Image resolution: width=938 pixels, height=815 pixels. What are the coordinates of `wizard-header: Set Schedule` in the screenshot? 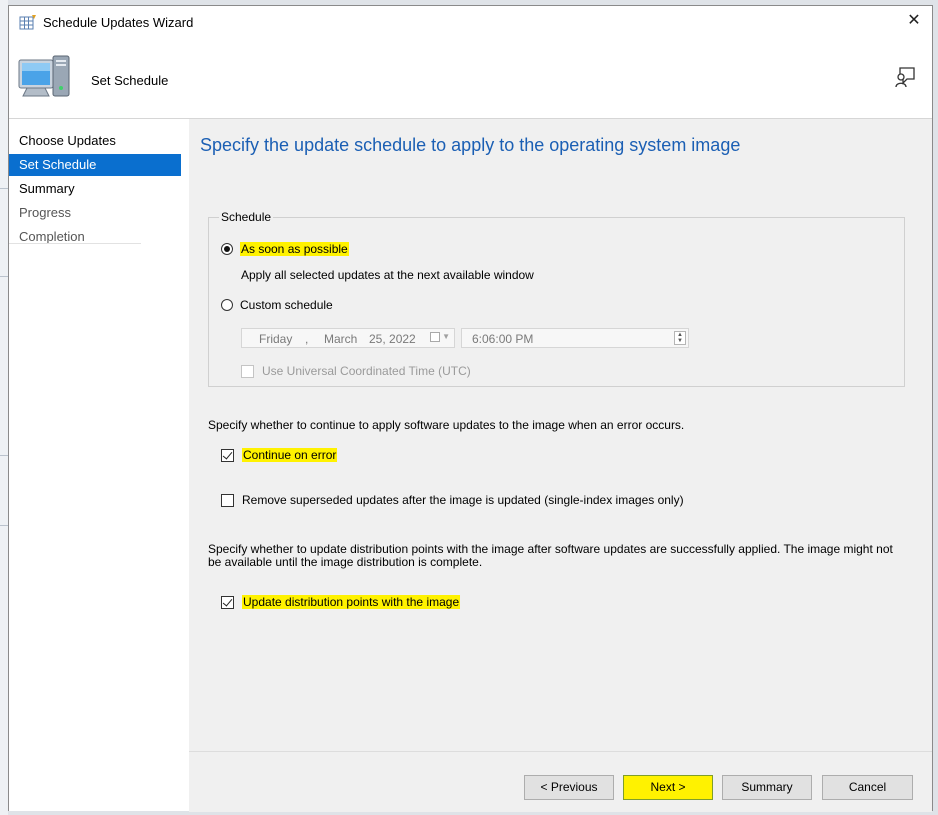 It's located at (470, 78).